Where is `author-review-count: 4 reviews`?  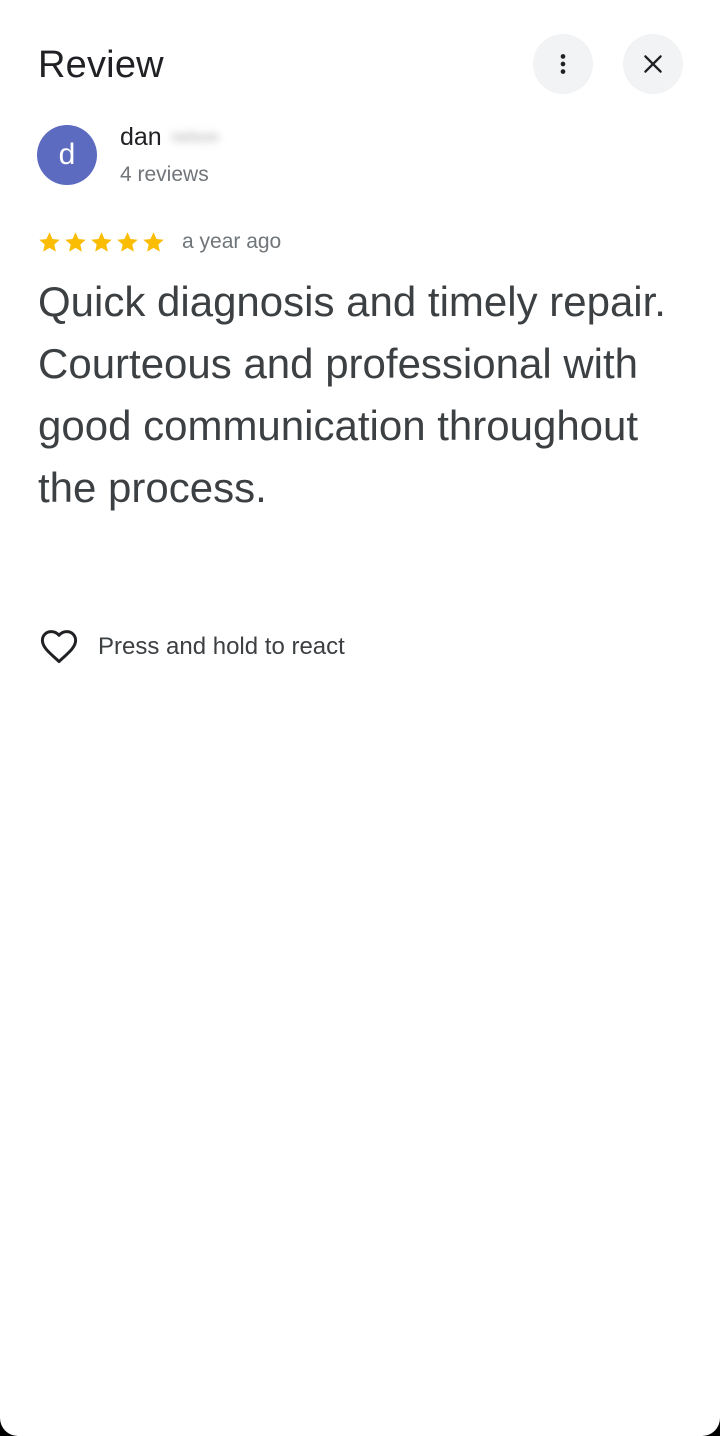
author-review-count: 4 reviews is located at coordinates (164, 174).